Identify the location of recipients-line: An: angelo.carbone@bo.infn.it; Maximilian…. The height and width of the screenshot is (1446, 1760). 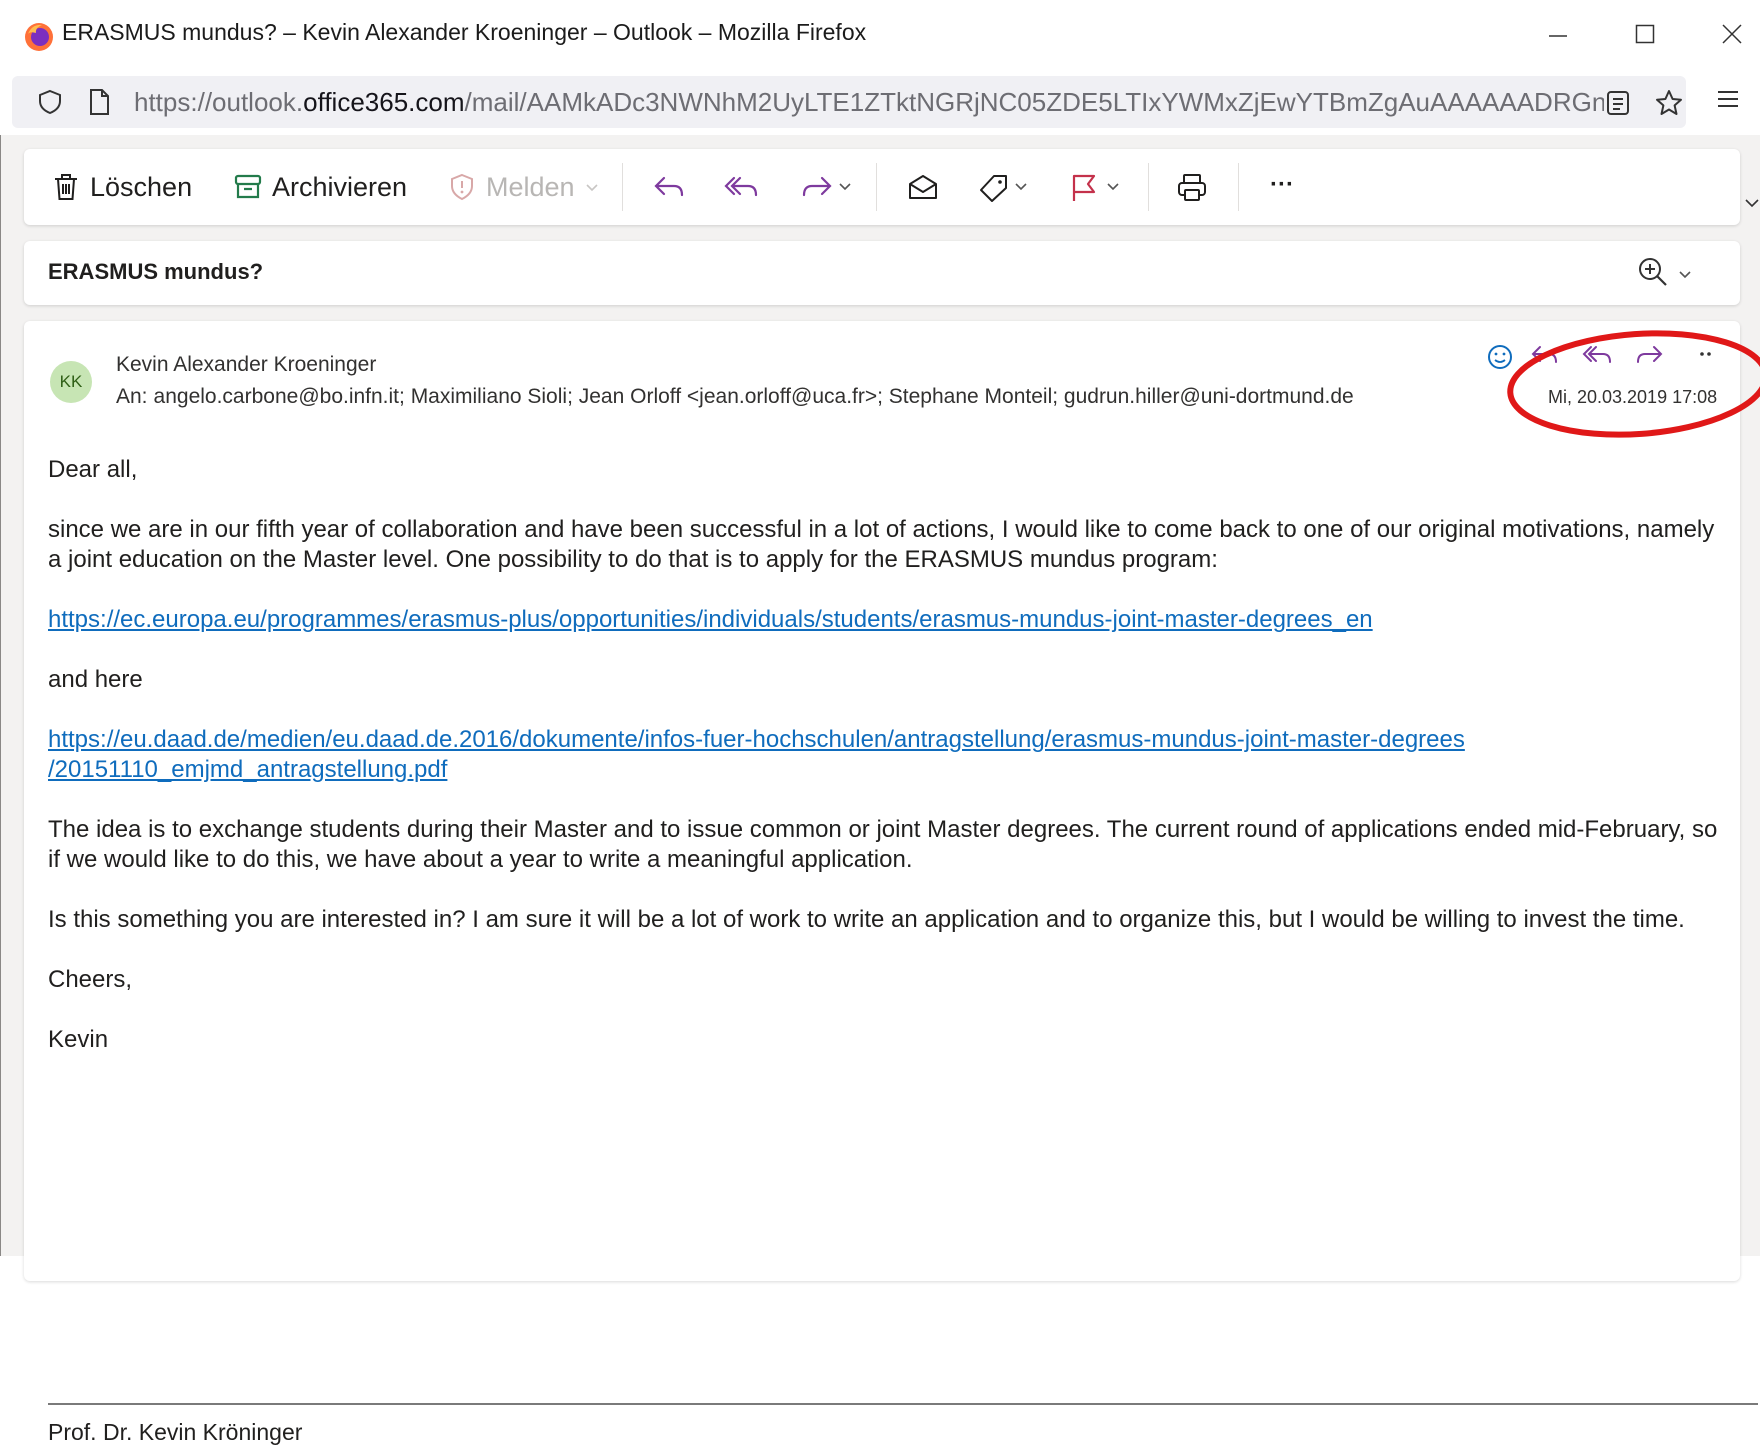
(735, 397).